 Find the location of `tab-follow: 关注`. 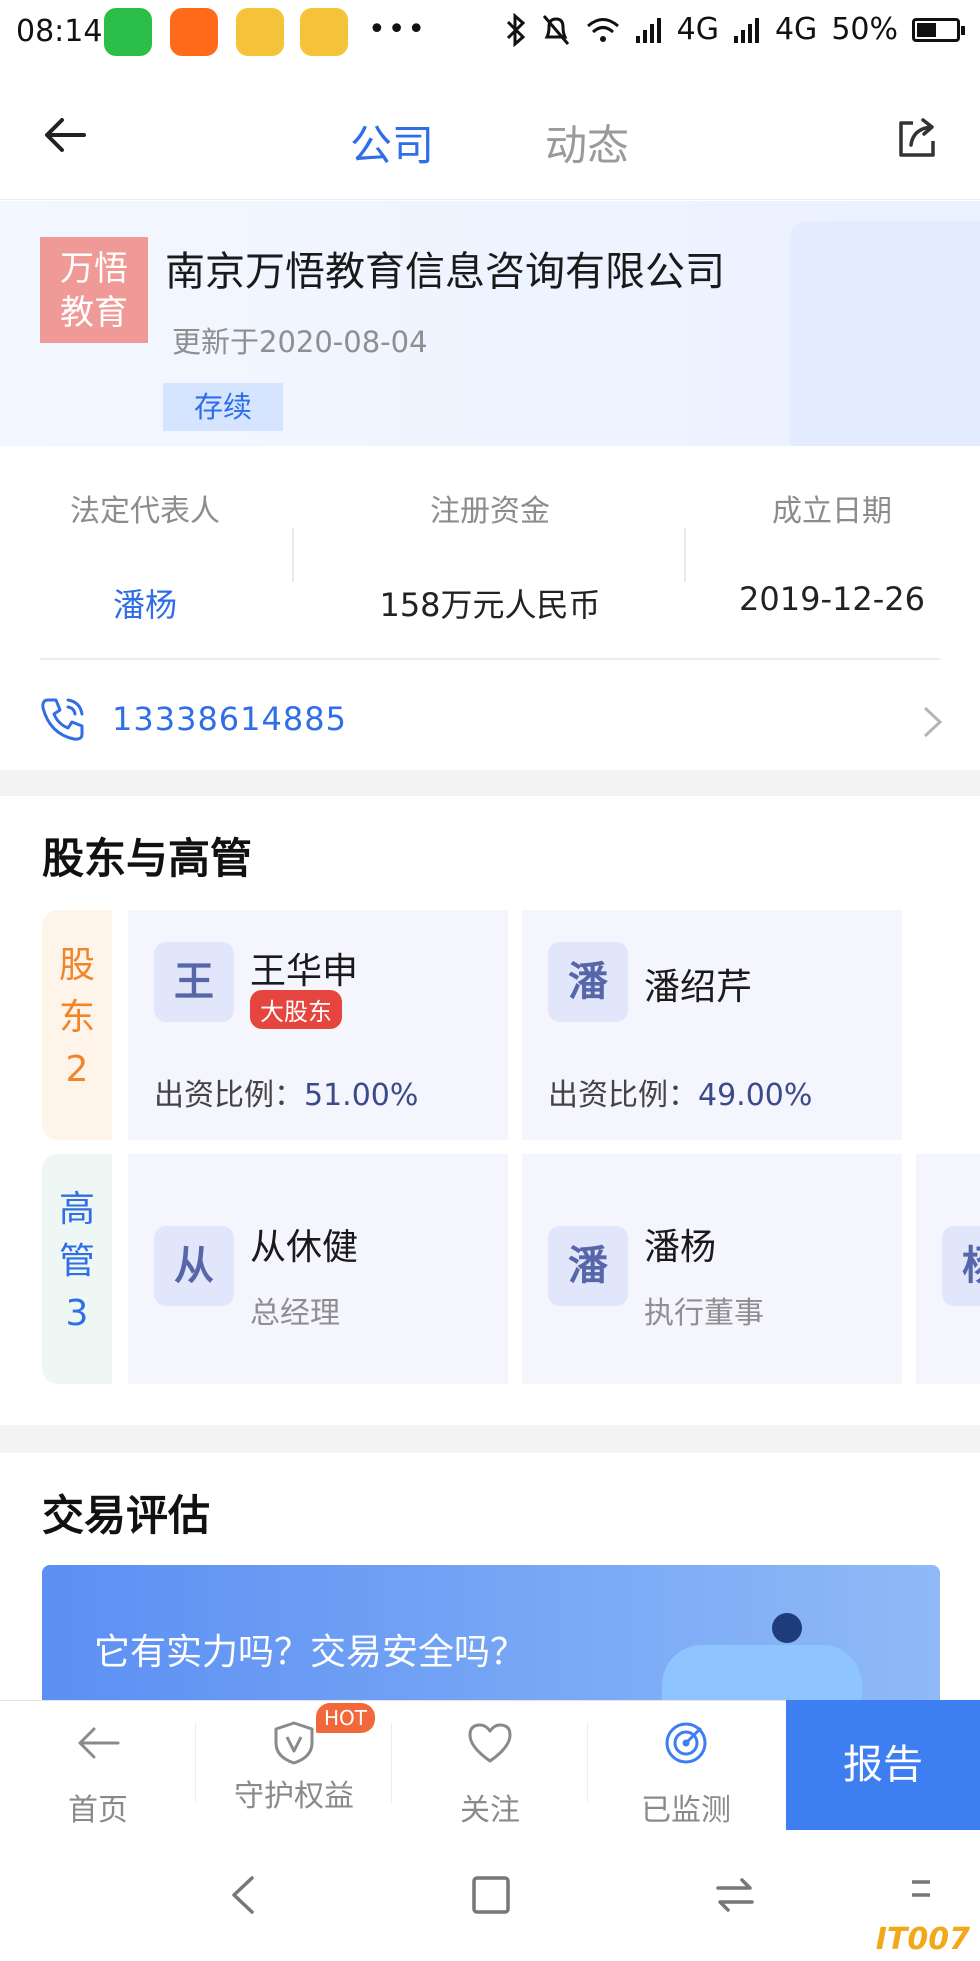

tab-follow: 关注 is located at coordinates (490, 1766).